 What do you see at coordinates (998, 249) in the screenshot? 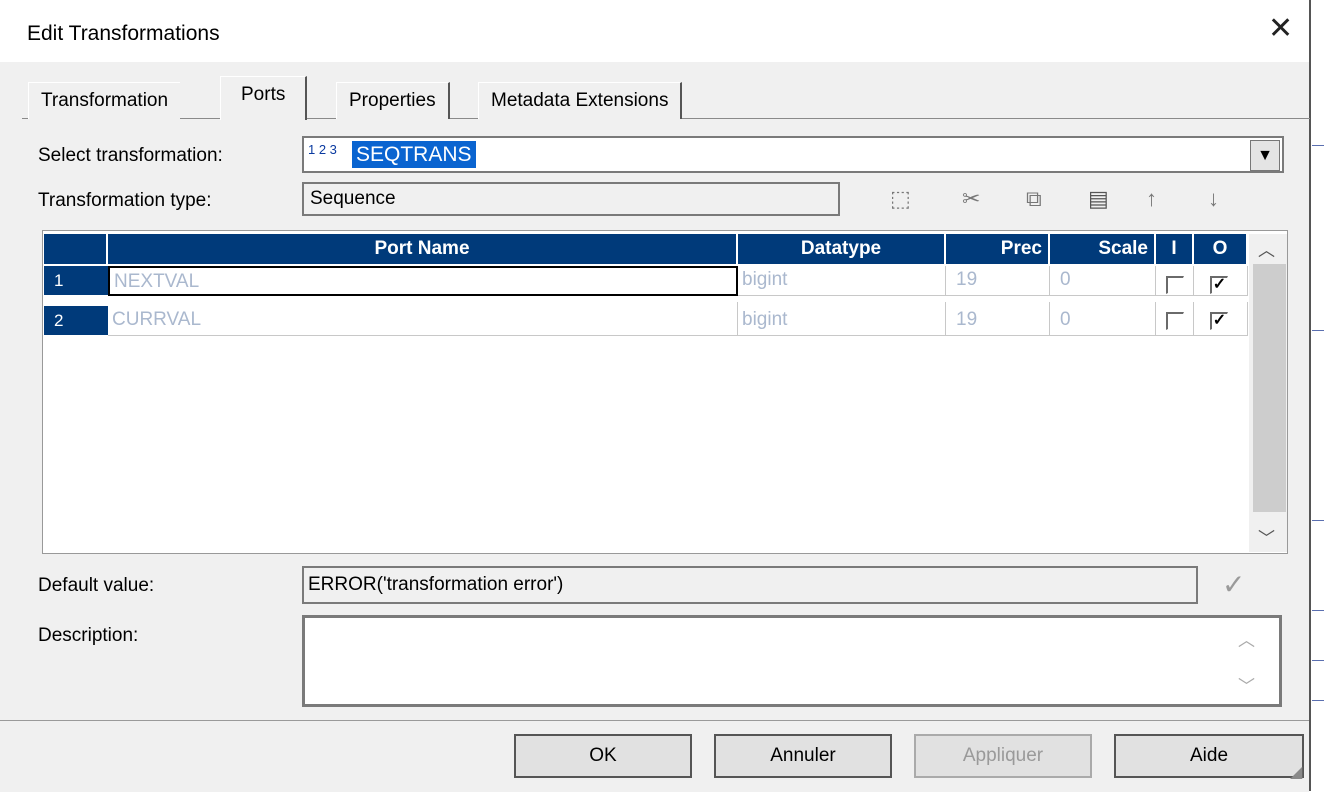
I see `column-header-prec: Prec` at bounding box center [998, 249].